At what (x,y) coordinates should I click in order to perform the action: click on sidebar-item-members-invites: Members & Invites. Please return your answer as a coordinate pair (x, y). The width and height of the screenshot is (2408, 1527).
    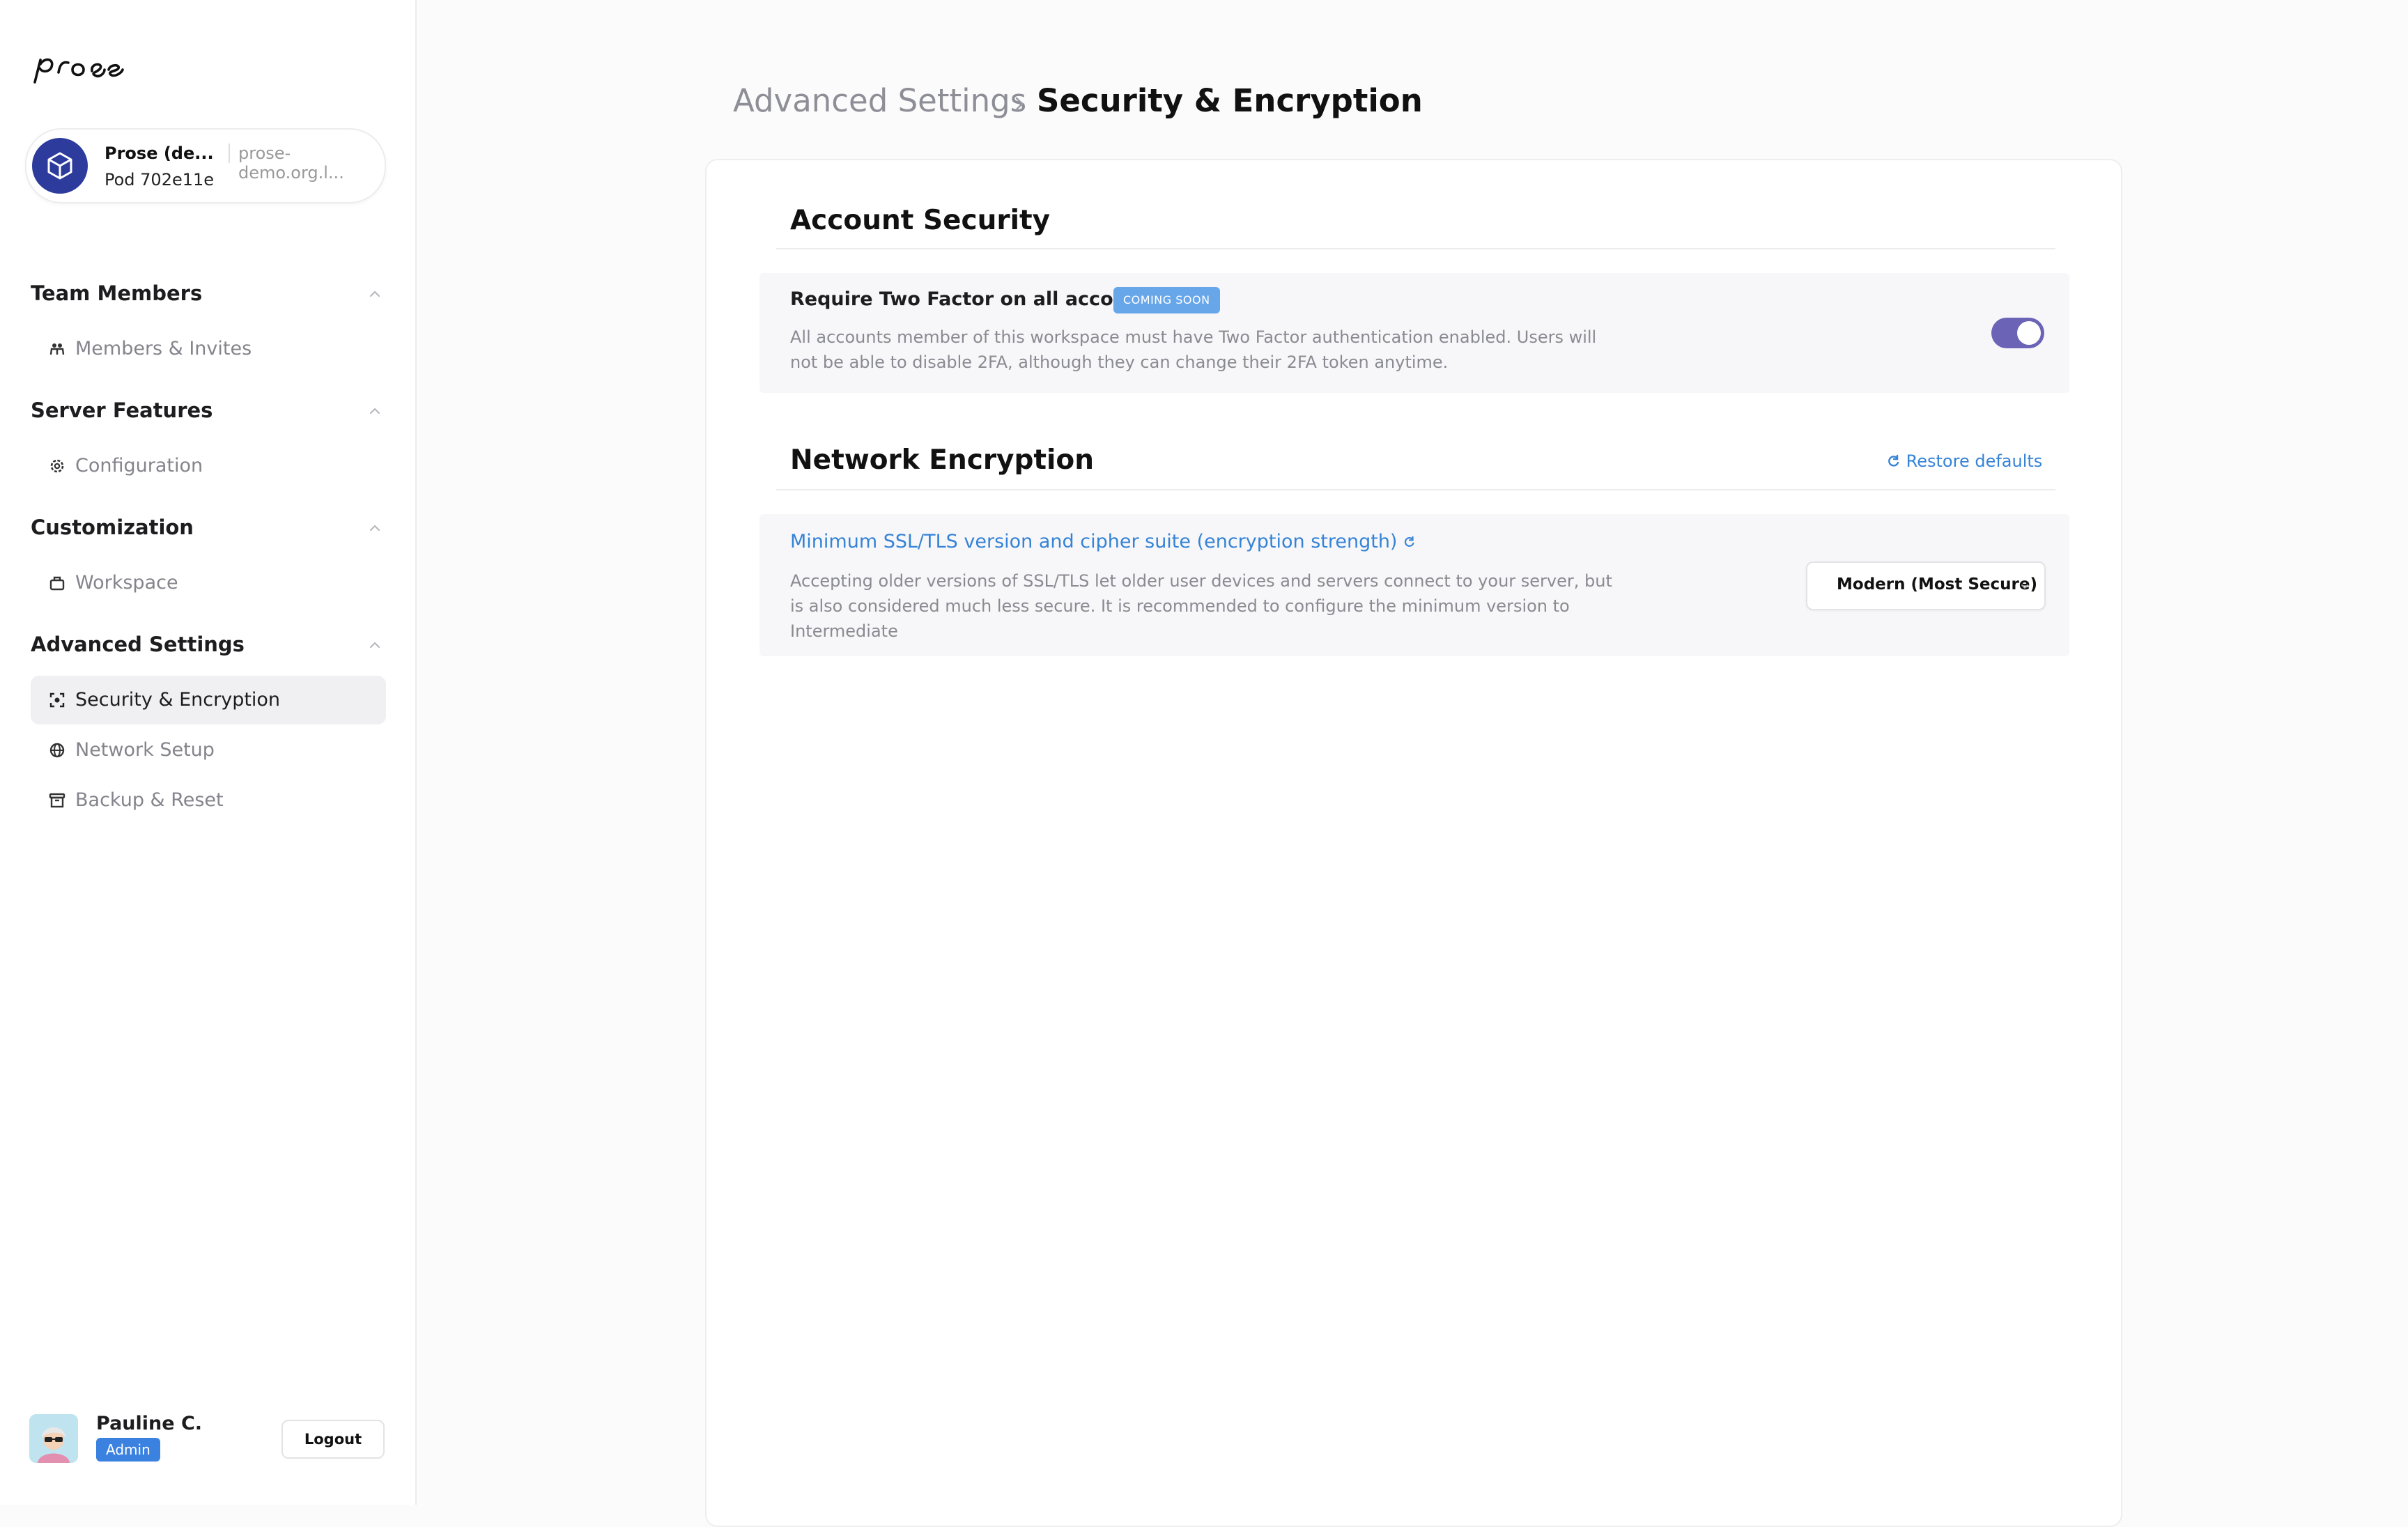
    Looking at the image, I should click on (208, 349).